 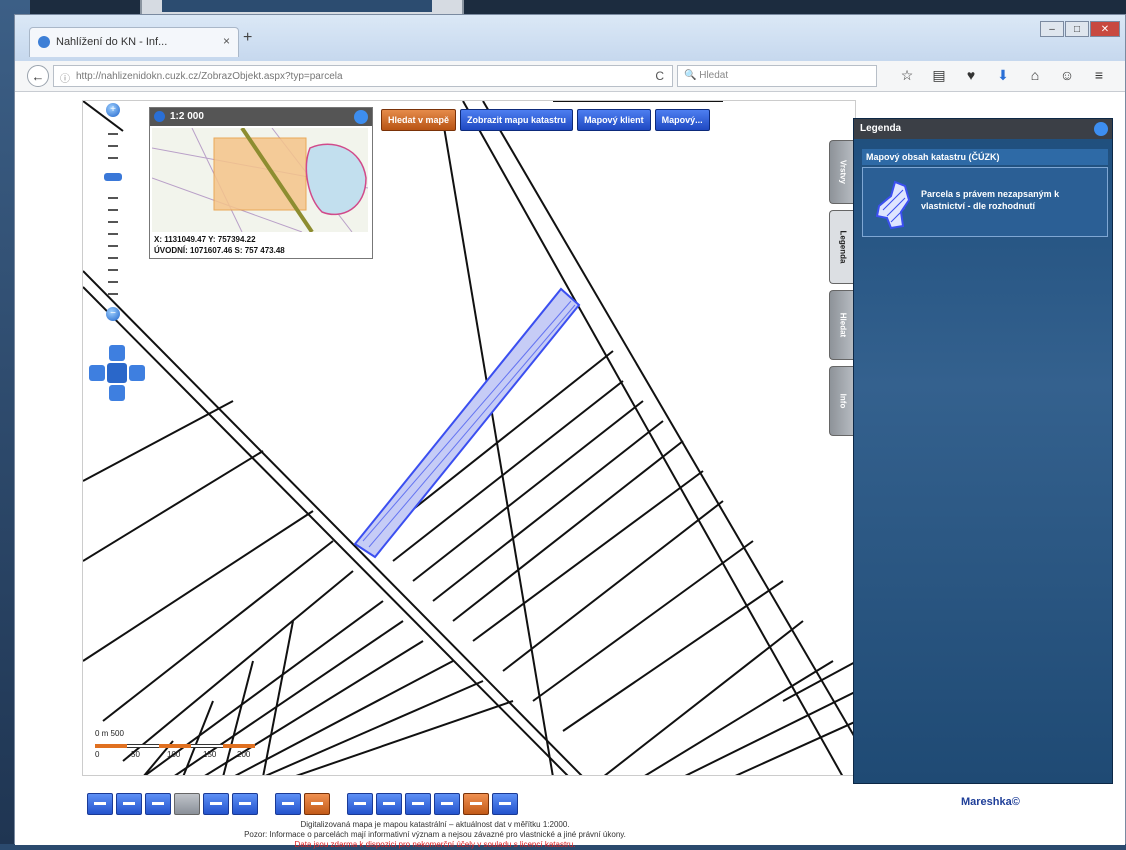 I want to click on tool-pan-button, so click(x=158, y=804).